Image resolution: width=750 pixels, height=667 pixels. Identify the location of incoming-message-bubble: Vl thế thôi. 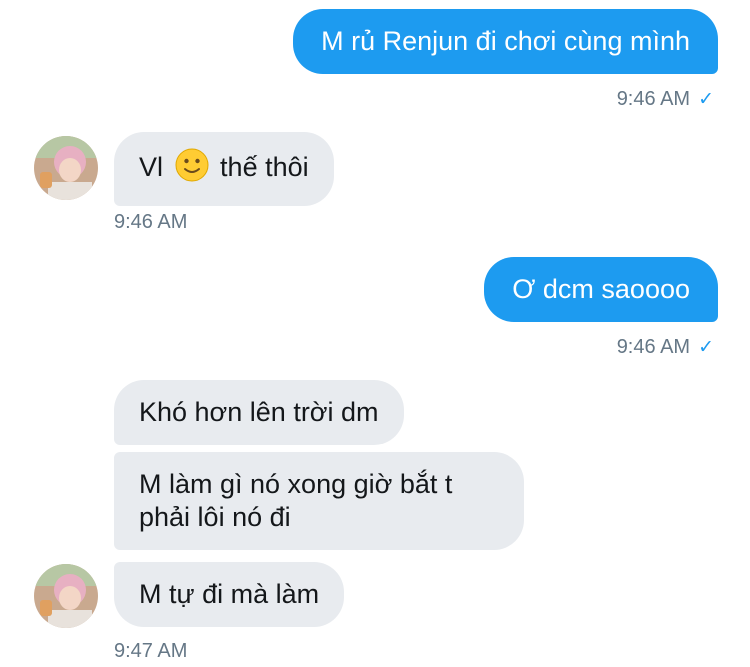
(224, 169).